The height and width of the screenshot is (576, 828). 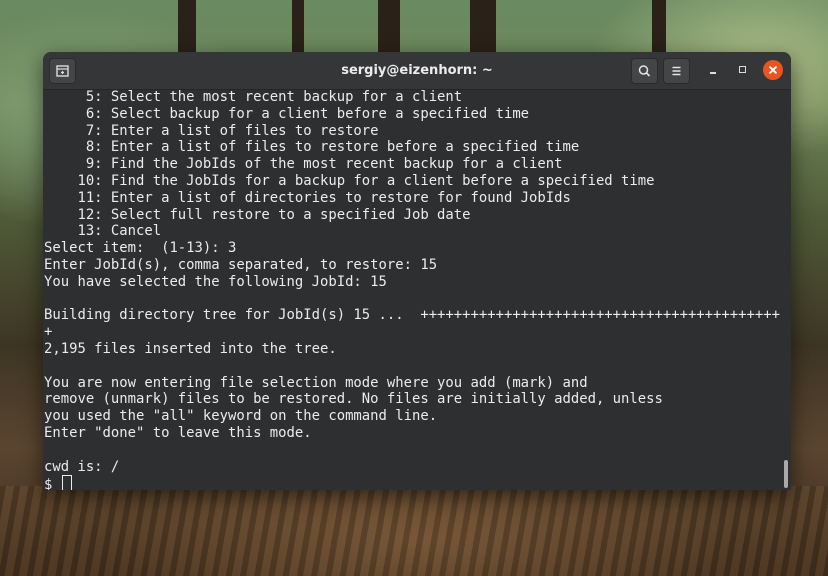 I want to click on command-prompt-line: $, so click(x=412, y=482).